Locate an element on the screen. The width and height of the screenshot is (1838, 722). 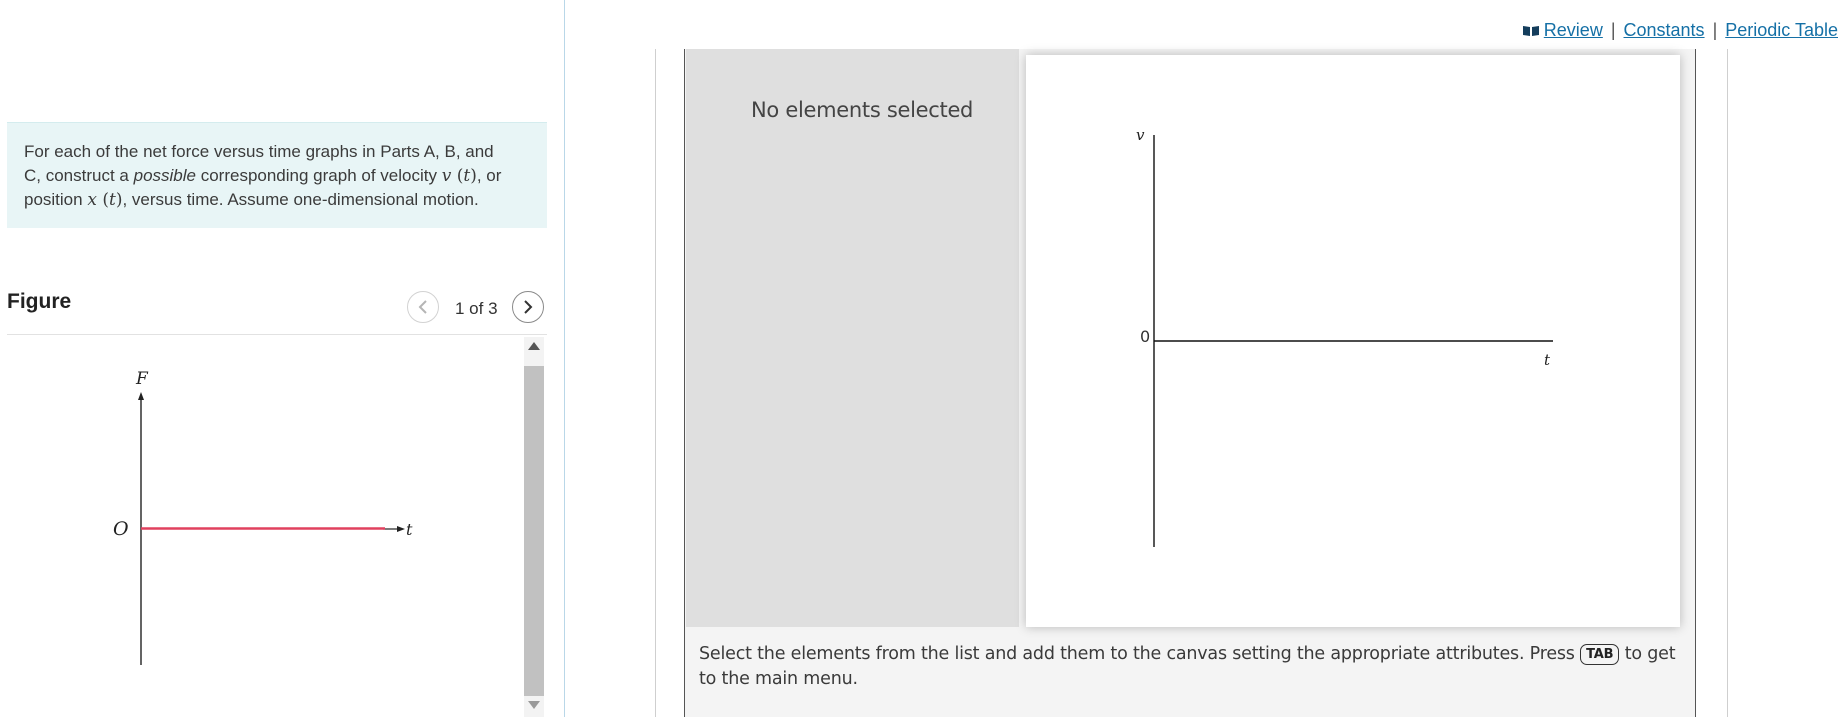
chevron-left-icon is located at coordinates (422, 307).